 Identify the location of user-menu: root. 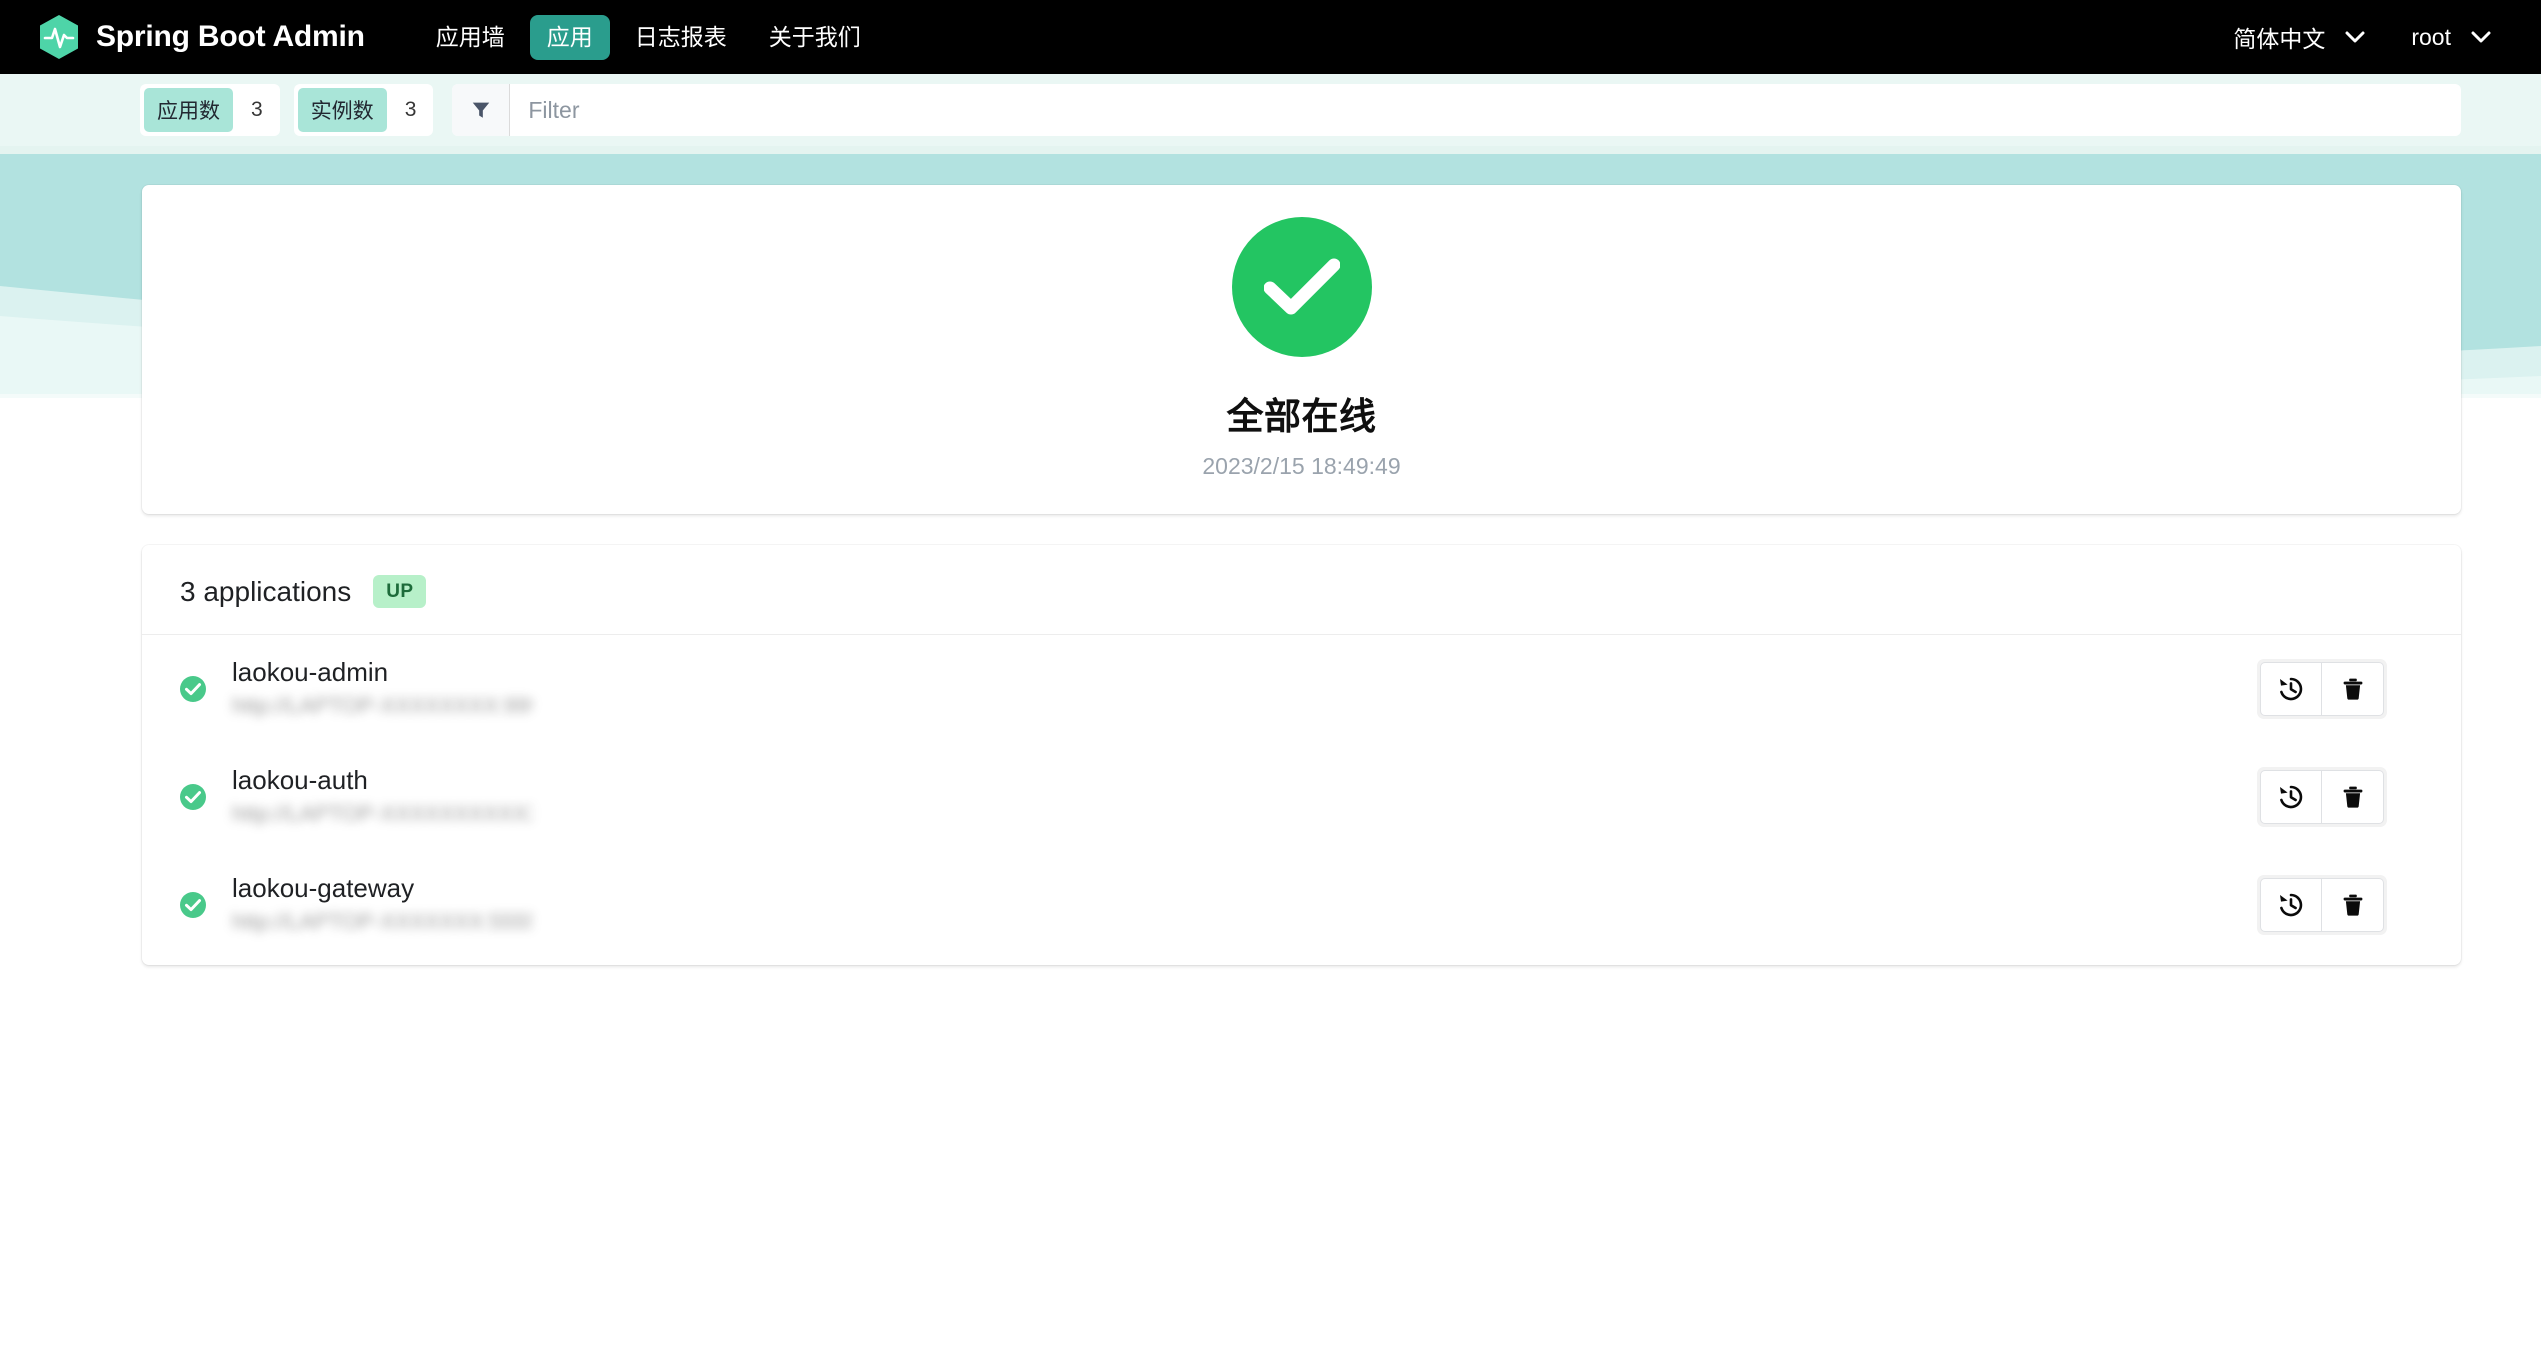
(2451, 37).